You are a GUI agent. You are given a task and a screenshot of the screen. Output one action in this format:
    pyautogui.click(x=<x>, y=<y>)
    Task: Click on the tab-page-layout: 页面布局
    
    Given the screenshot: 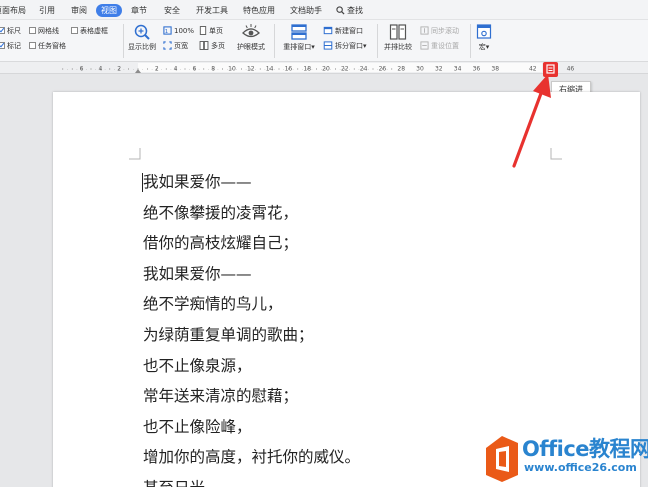 What is the action you would take?
    pyautogui.click(x=13, y=10)
    